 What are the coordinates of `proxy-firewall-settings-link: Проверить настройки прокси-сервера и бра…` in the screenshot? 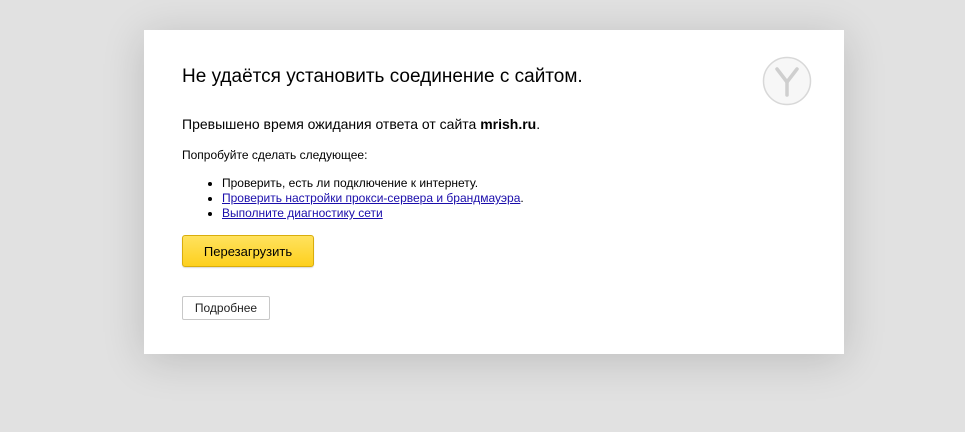 It's located at (371, 198).